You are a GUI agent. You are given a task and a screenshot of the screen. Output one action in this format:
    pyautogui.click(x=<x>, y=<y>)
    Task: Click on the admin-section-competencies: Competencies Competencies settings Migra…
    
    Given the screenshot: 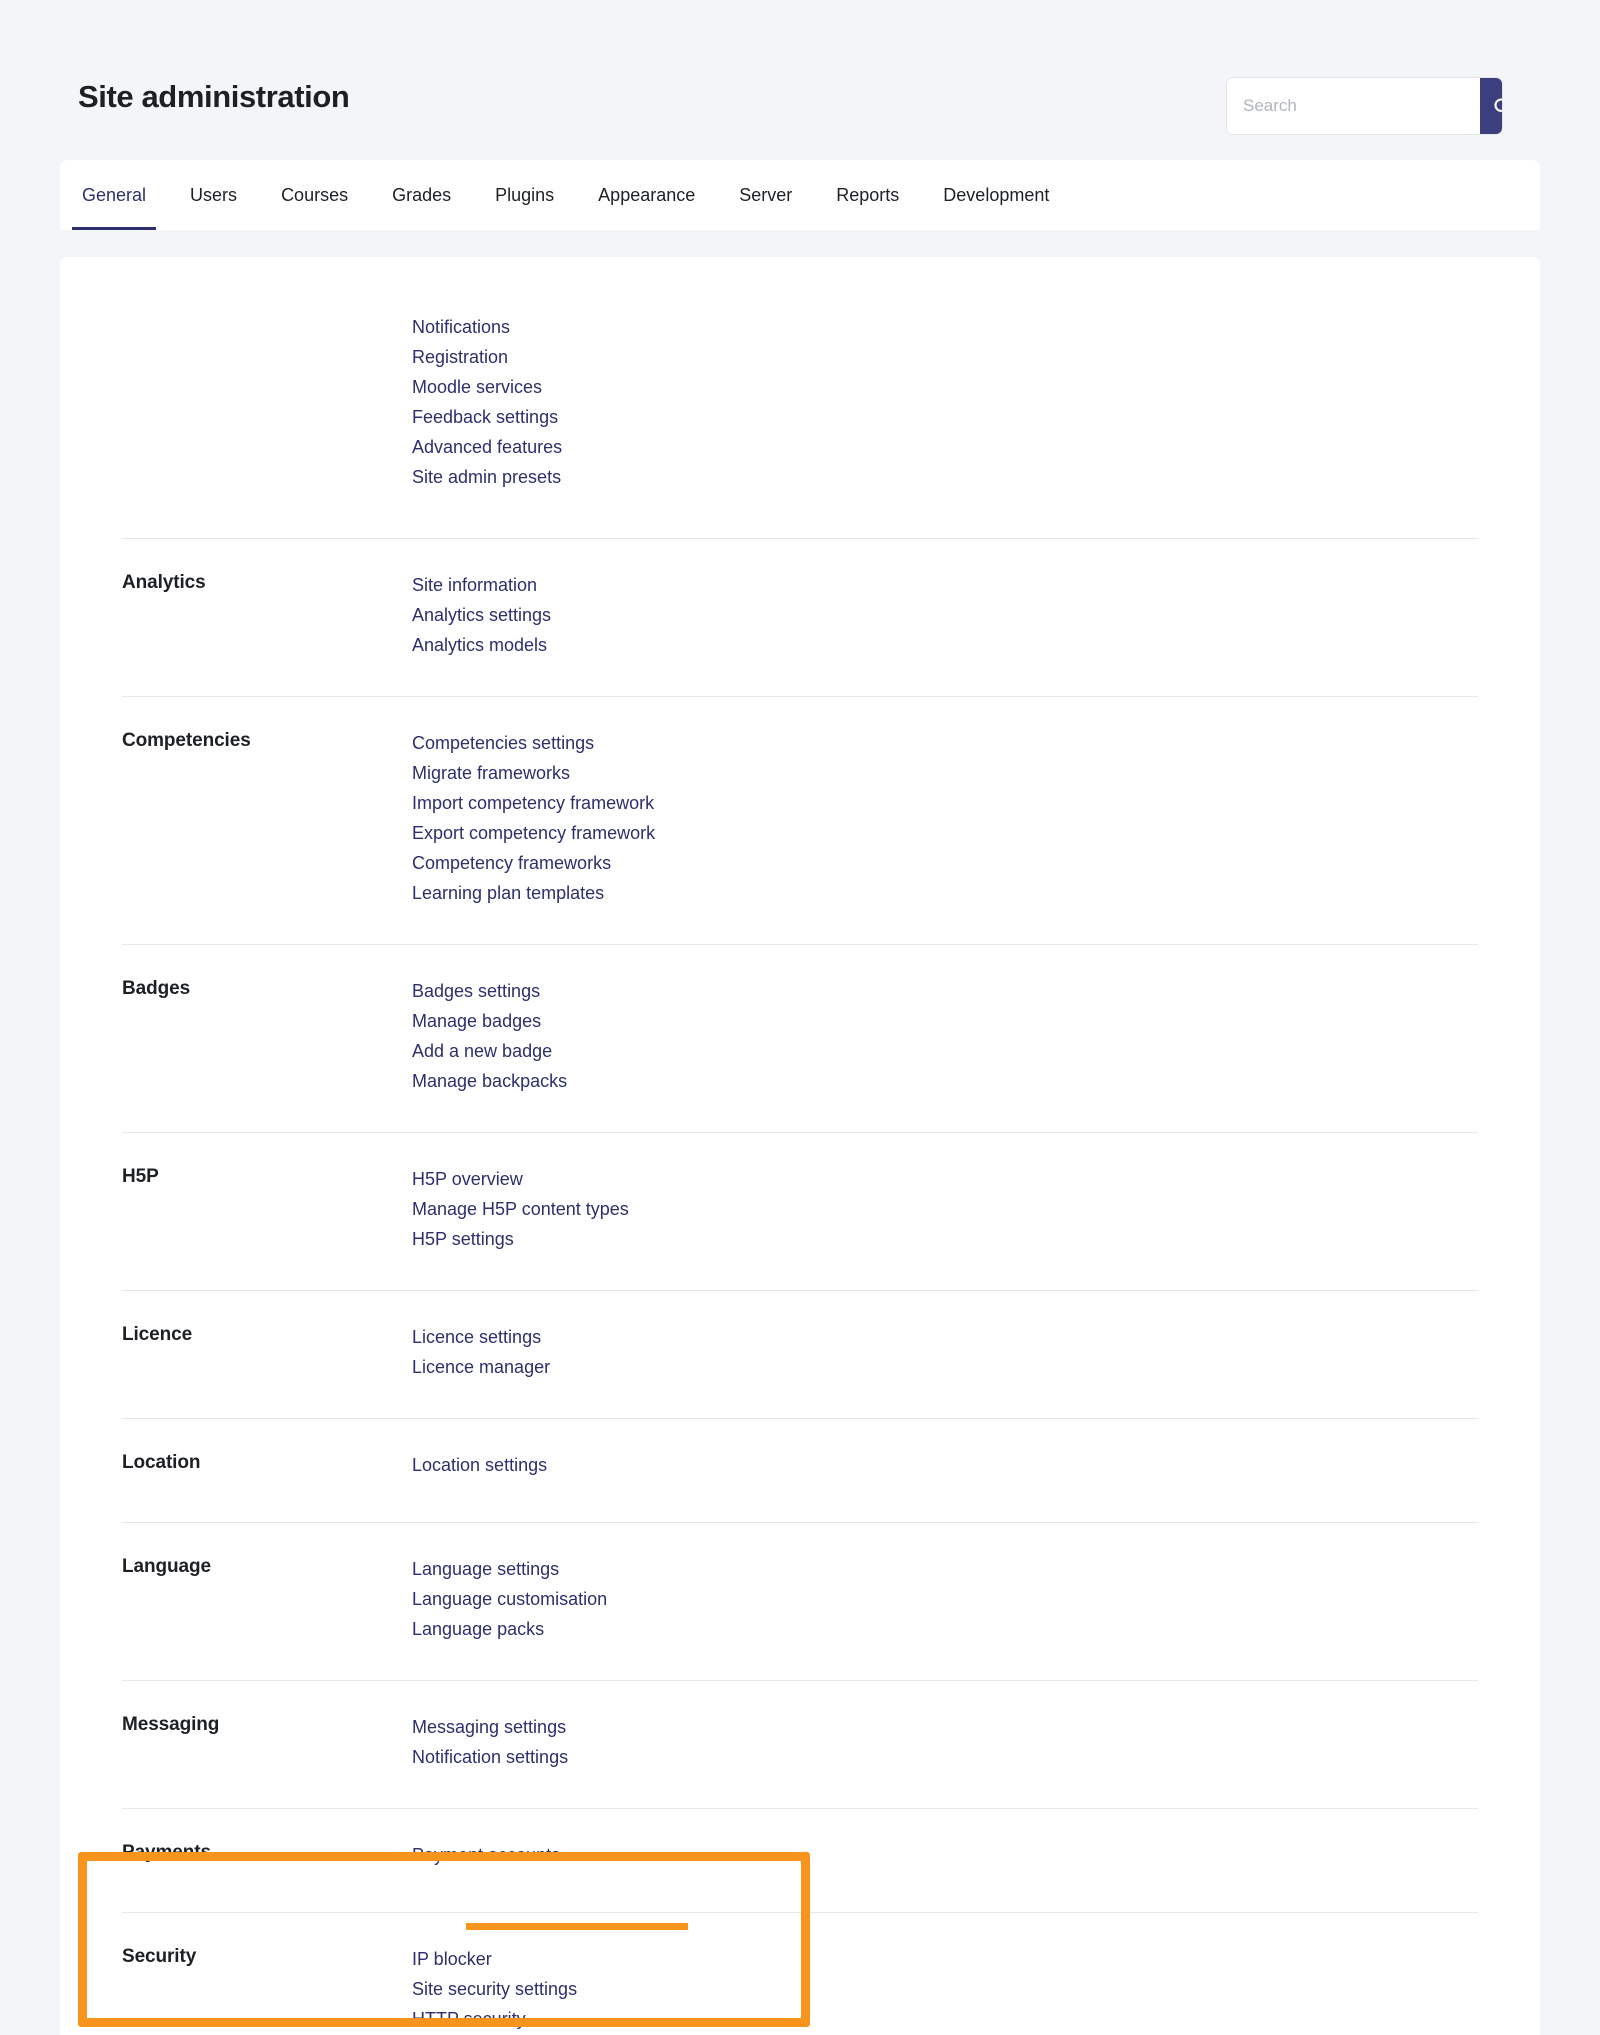 What is the action you would take?
    pyautogui.click(x=800, y=820)
    